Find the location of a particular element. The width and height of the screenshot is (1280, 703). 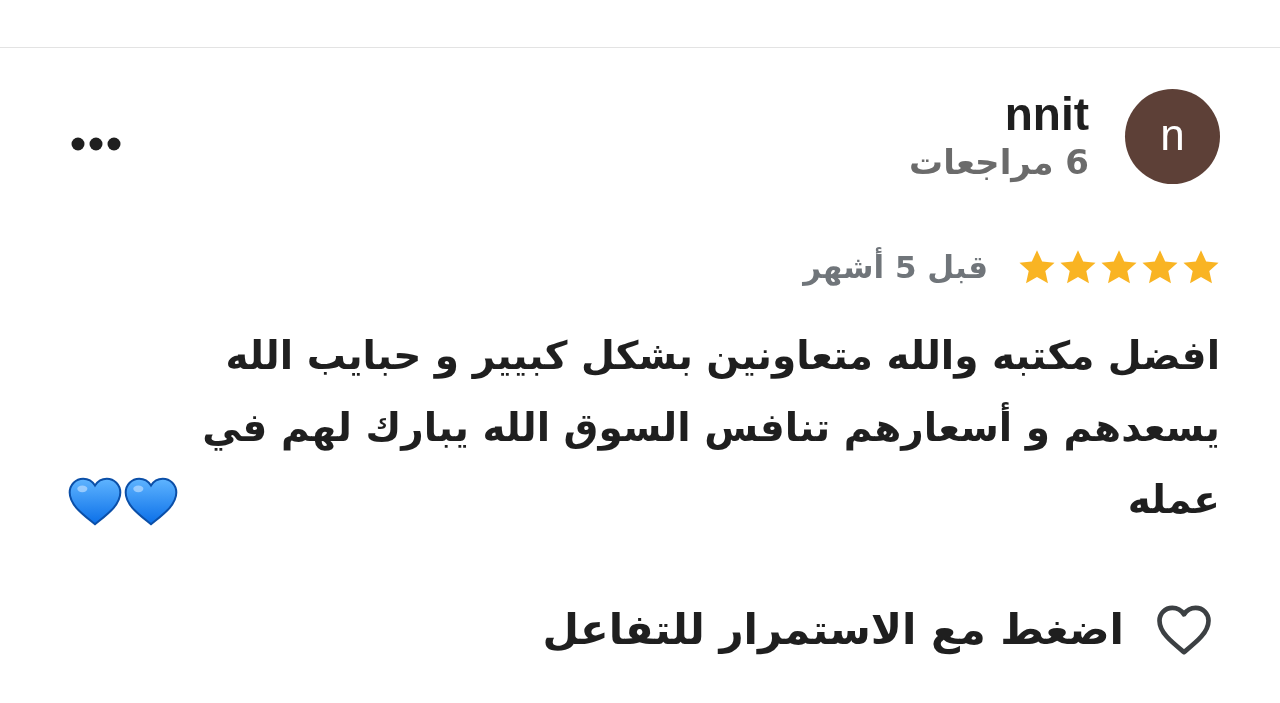

avatar: n is located at coordinates (1172, 136).